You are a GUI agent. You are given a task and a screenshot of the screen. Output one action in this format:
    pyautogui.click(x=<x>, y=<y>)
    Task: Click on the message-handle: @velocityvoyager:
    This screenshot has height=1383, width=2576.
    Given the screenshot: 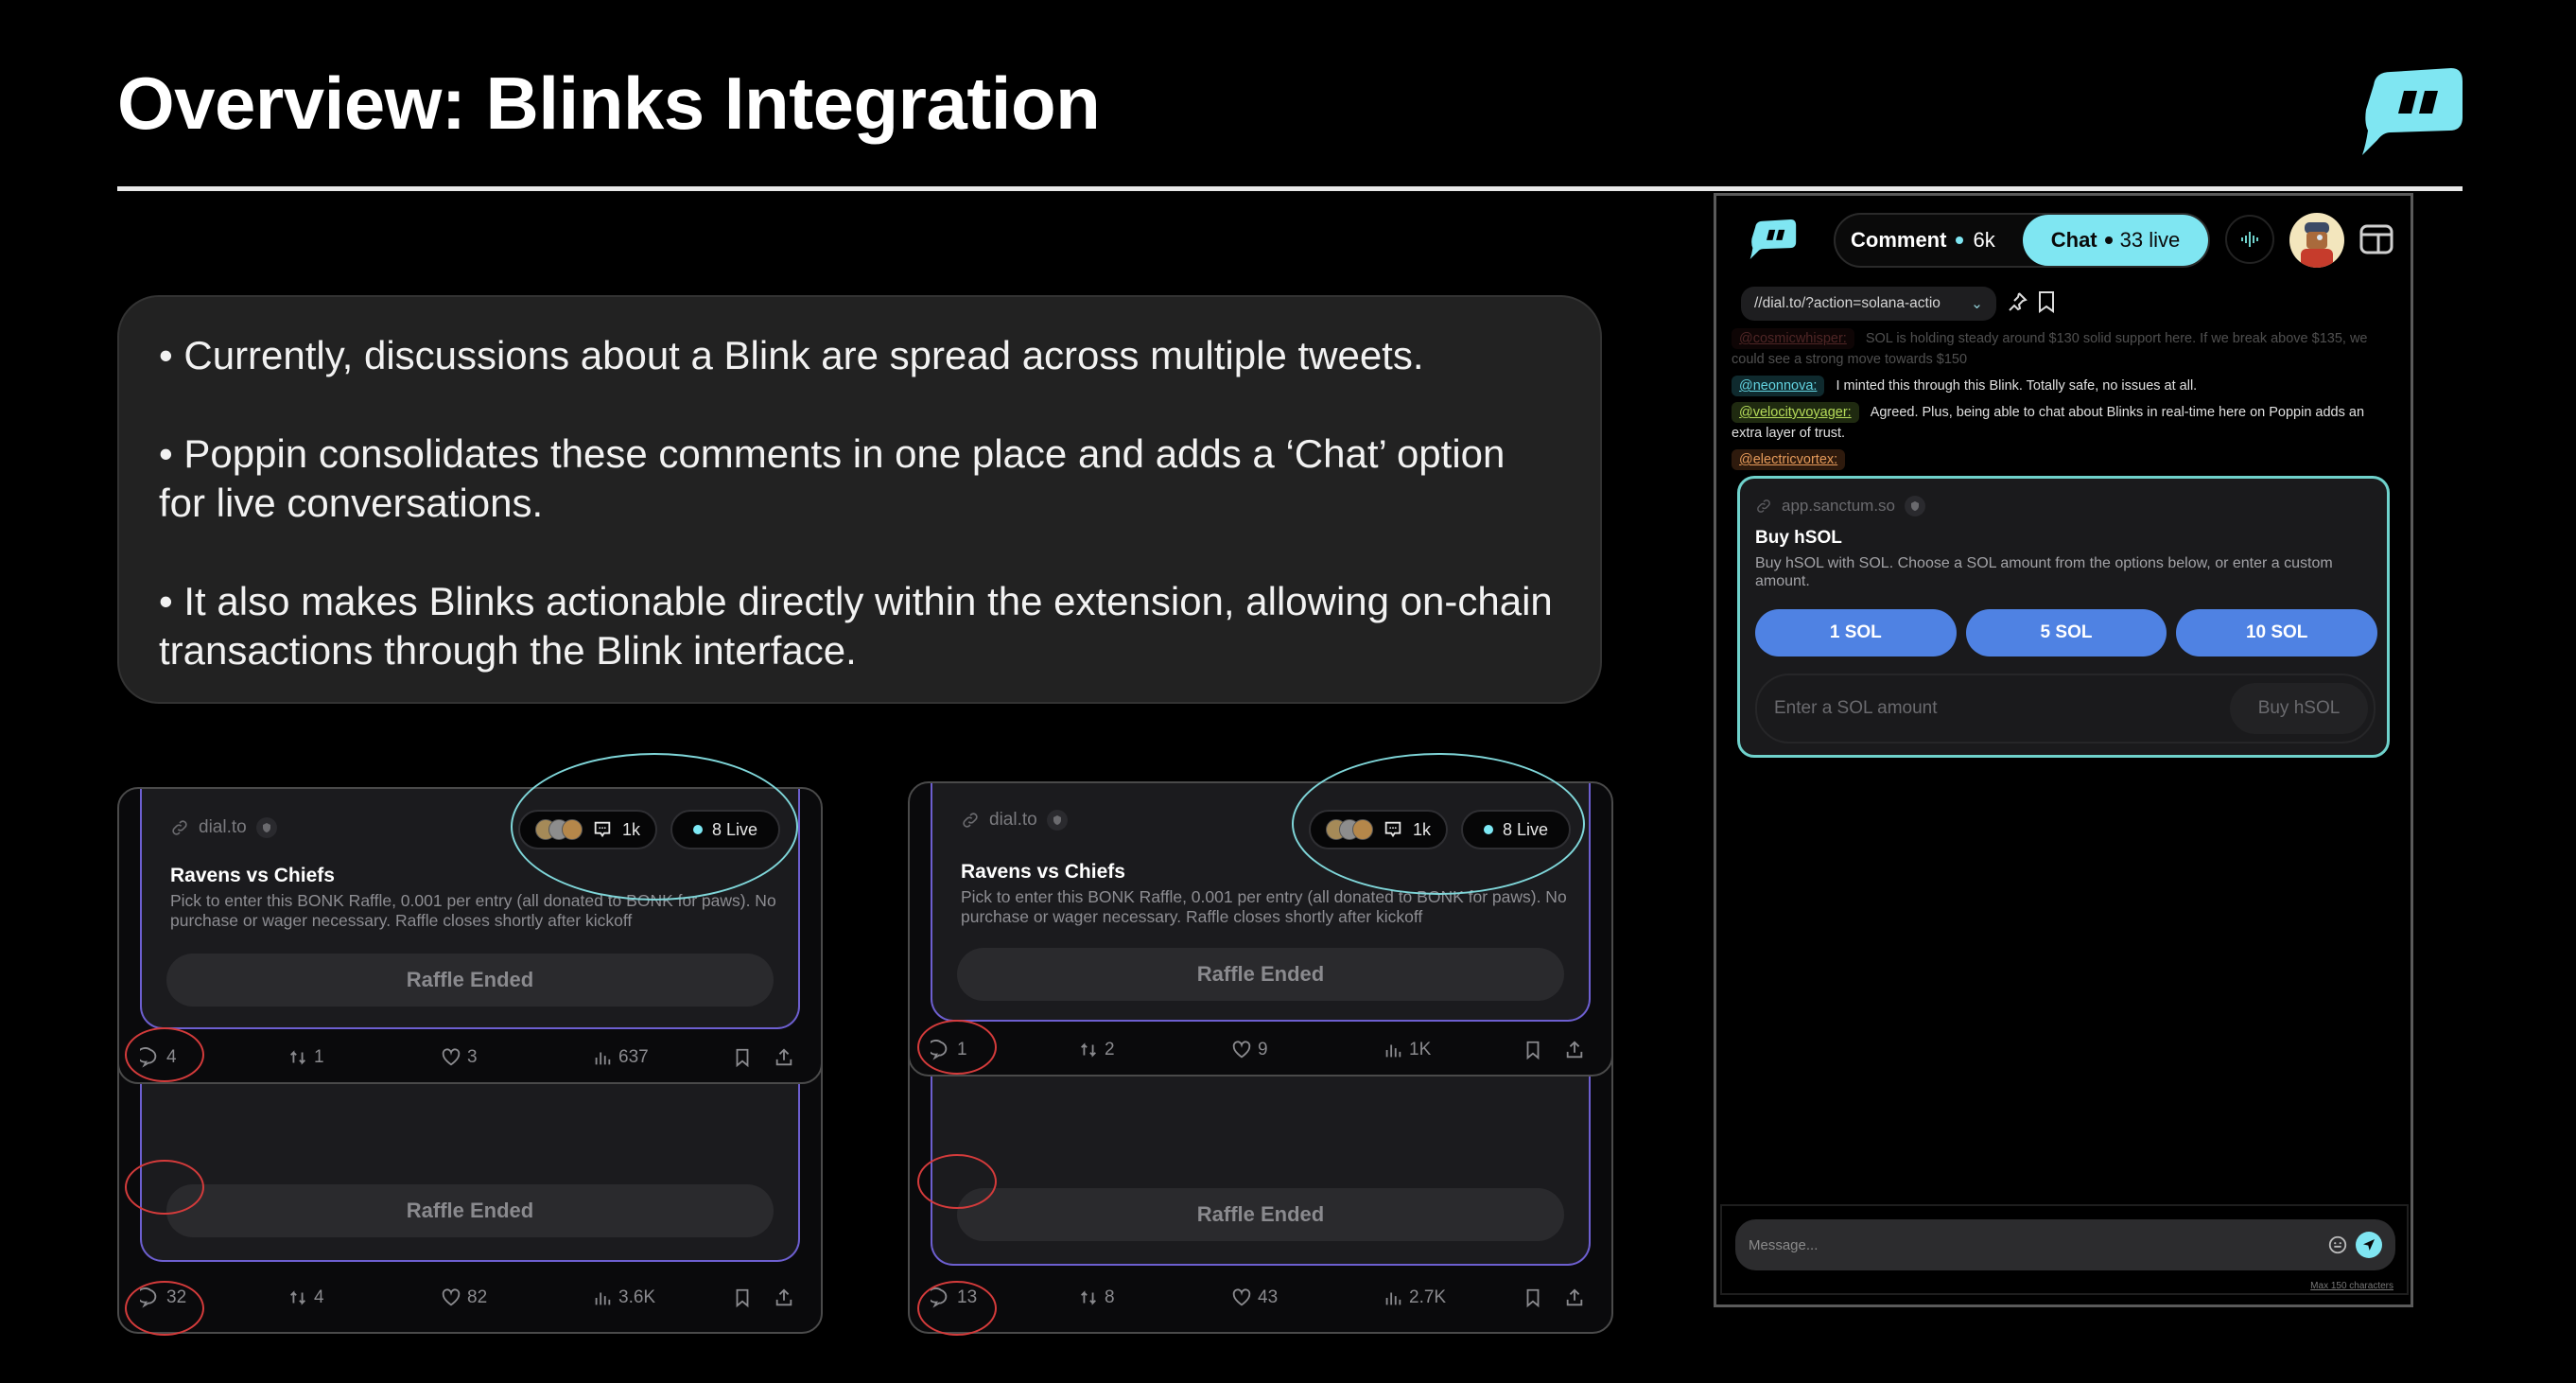 What is the action you would take?
    pyautogui.click(x=1795, y=412)
    